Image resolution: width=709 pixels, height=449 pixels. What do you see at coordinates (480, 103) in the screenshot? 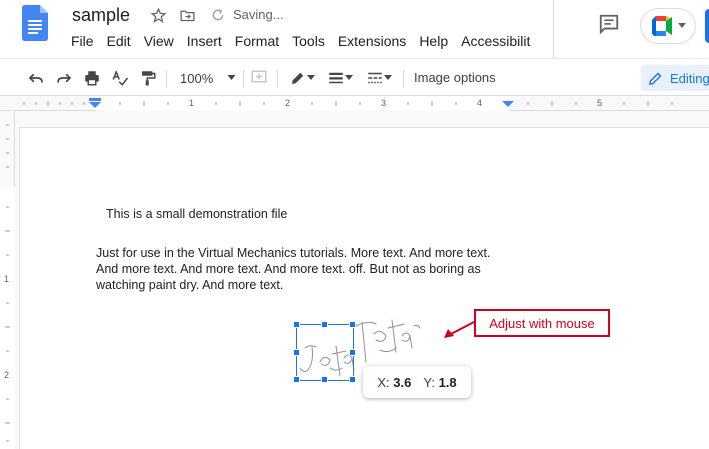
I see `ruler-number: 4` at bounding box center [480, 103].